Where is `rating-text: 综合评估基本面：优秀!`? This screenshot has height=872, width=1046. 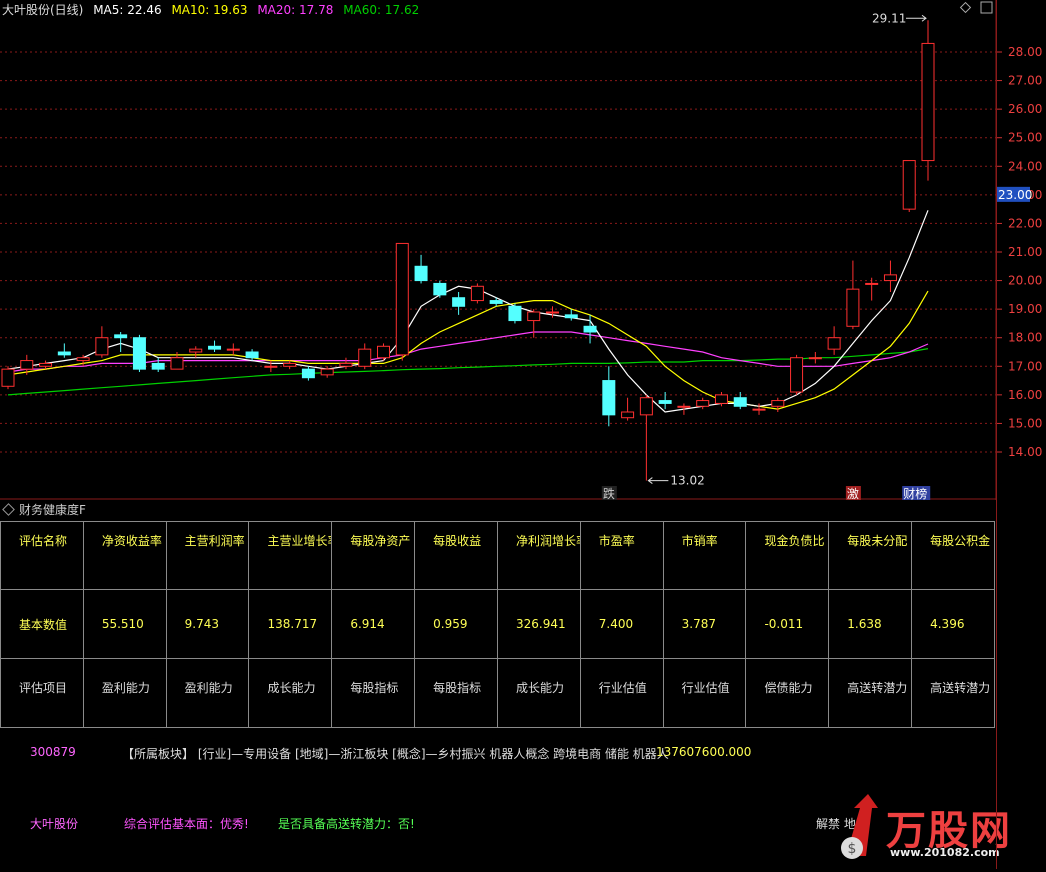
rating-text: 综合评估基本面：优秀! is located at coordinates (186, 824).